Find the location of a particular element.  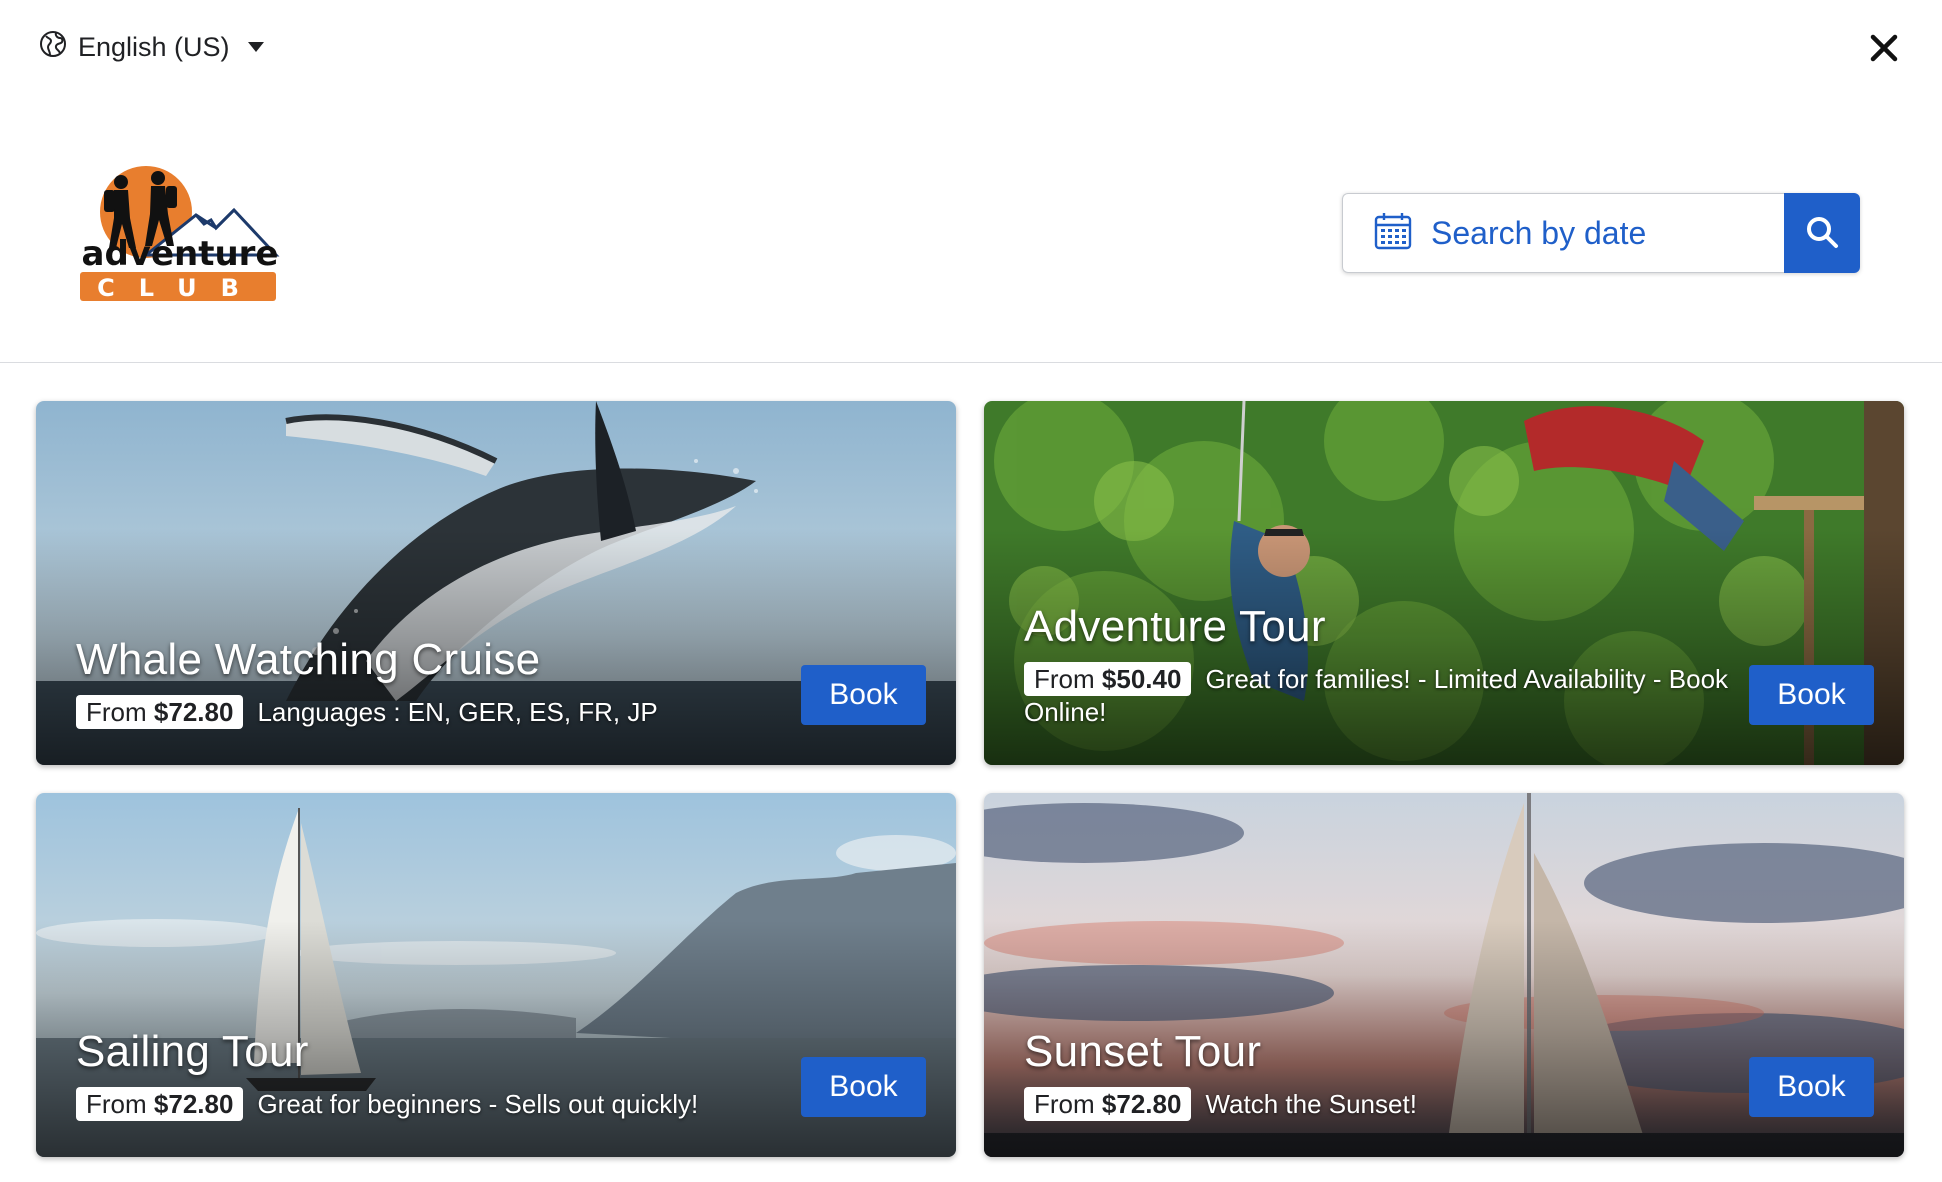

globe-icon is located at coordinates (53, 47).